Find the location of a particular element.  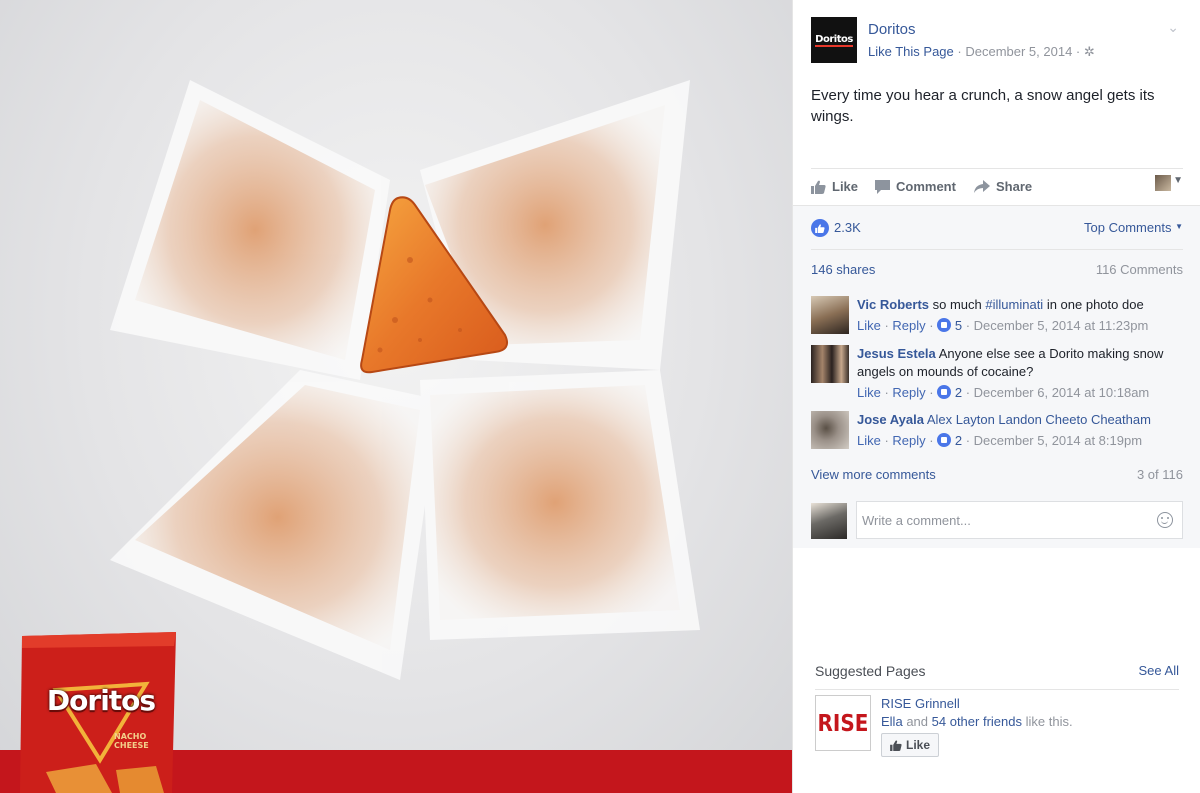

connector-text: and is located at coordinates (917, 721).